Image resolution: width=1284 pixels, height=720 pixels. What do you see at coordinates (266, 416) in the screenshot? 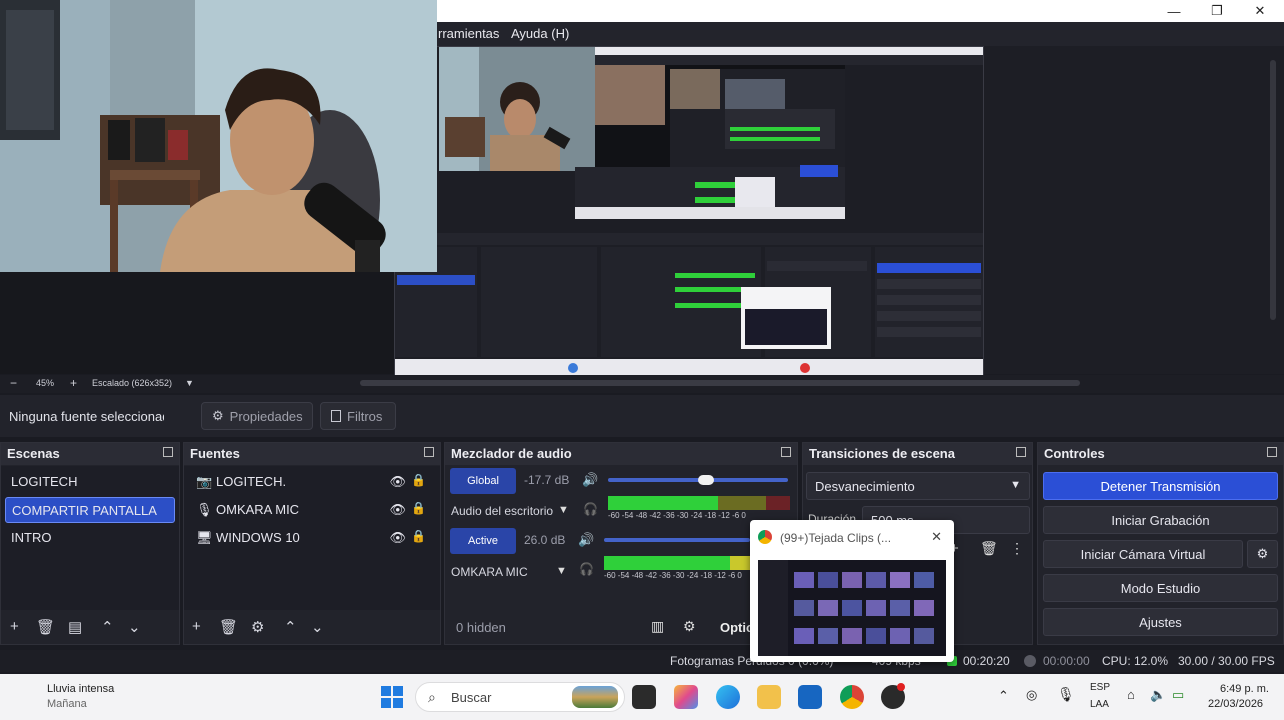
I see `properties-label: Propiedades` at bounding box center [266, 416].